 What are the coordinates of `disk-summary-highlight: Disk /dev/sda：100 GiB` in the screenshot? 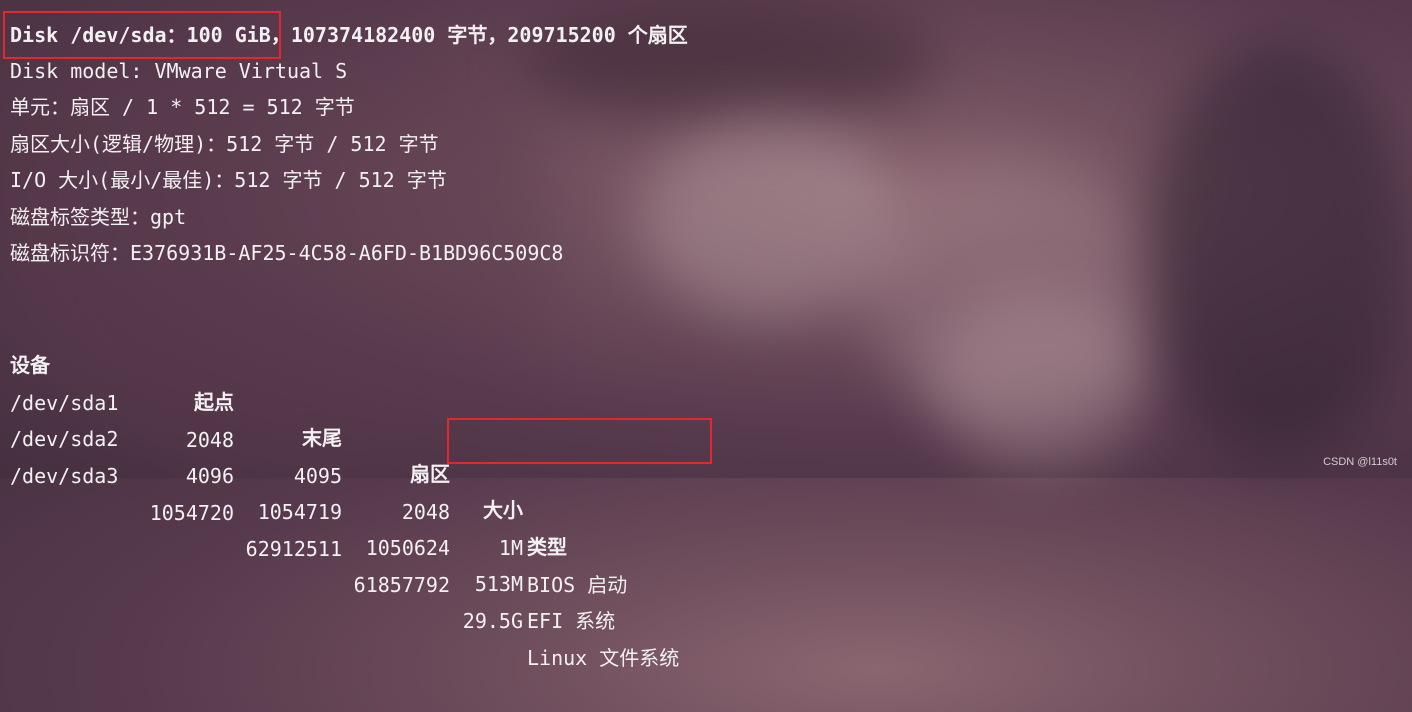 It's located at (140, 35).